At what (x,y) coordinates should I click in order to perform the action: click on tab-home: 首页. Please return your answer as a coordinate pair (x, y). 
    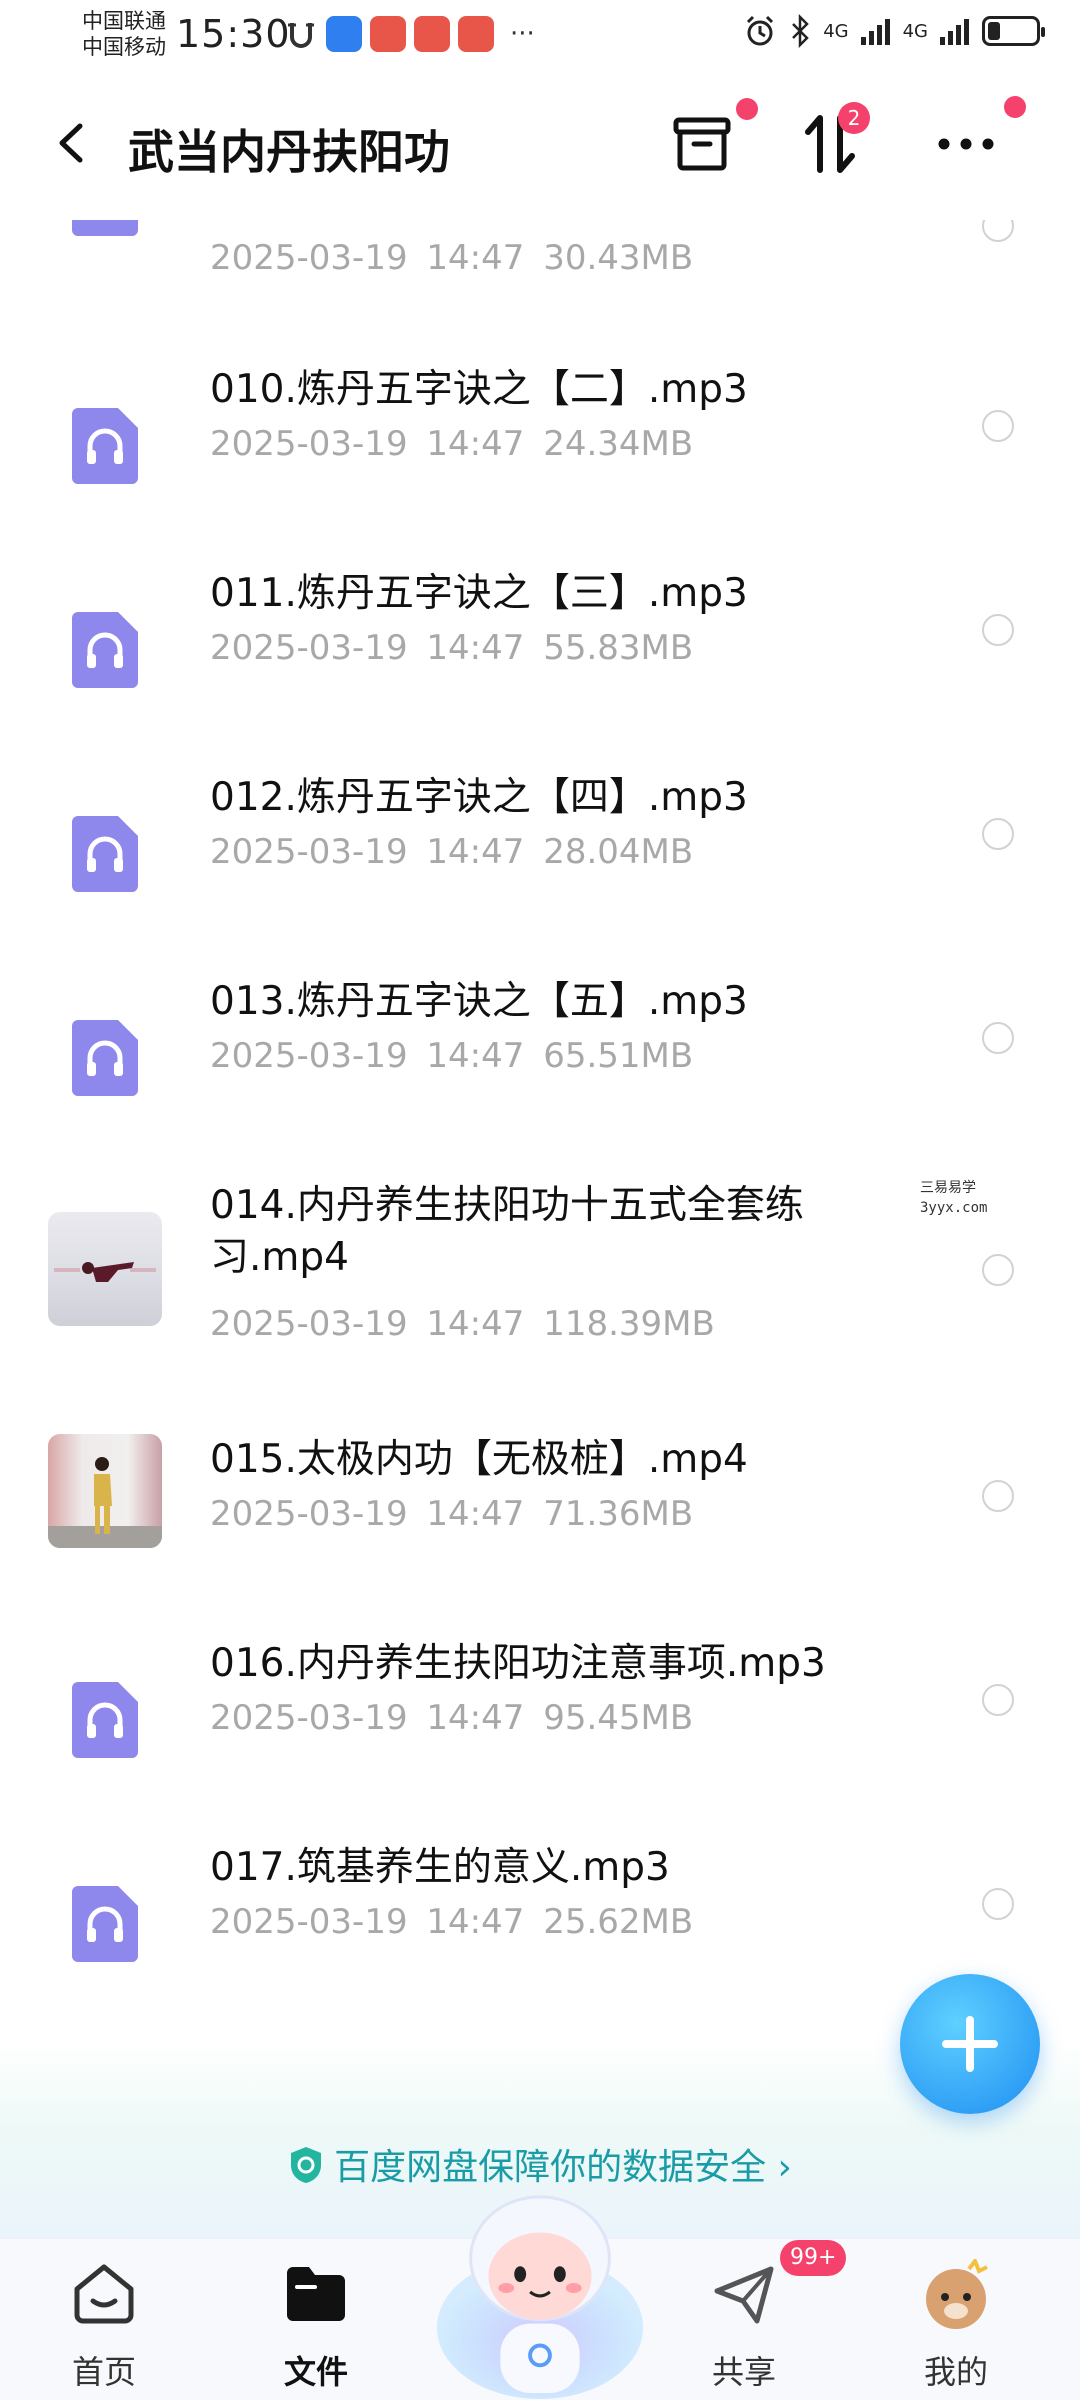
    Looking at the image, I should click on (104, 2319).